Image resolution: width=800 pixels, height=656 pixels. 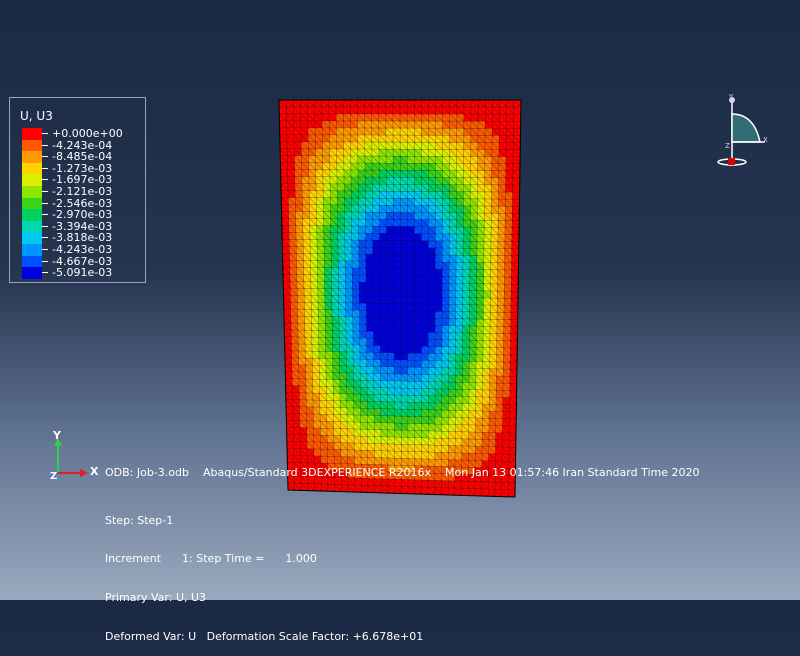 What do you see at coordinates (84, 473) in the screenshot?
I see `triad-x-arrow` at bounding box center [84, 473].